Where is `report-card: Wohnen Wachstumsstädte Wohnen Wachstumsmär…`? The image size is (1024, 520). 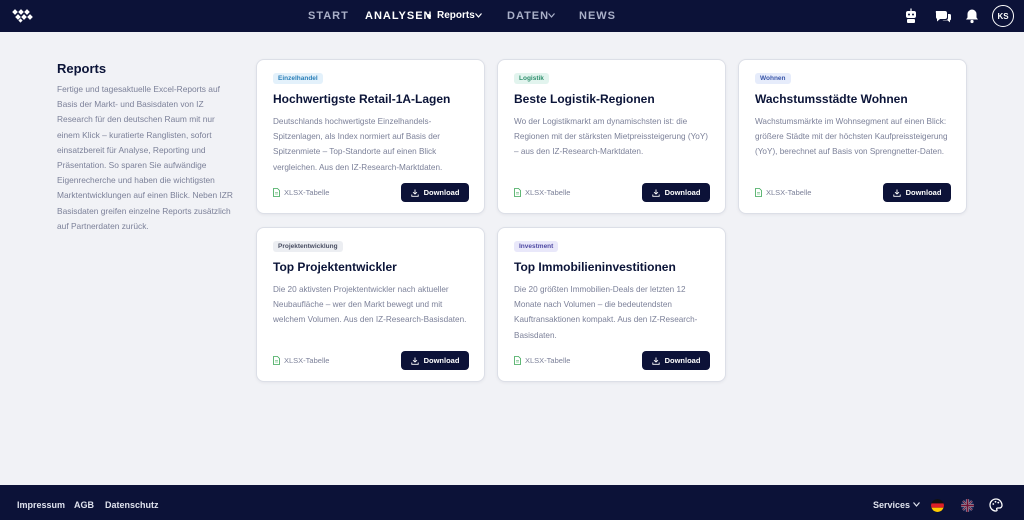 report-card: Wohnen Wachstumsstädte Wohnen Wachstumsmär… is located at coordinates (852, 136).